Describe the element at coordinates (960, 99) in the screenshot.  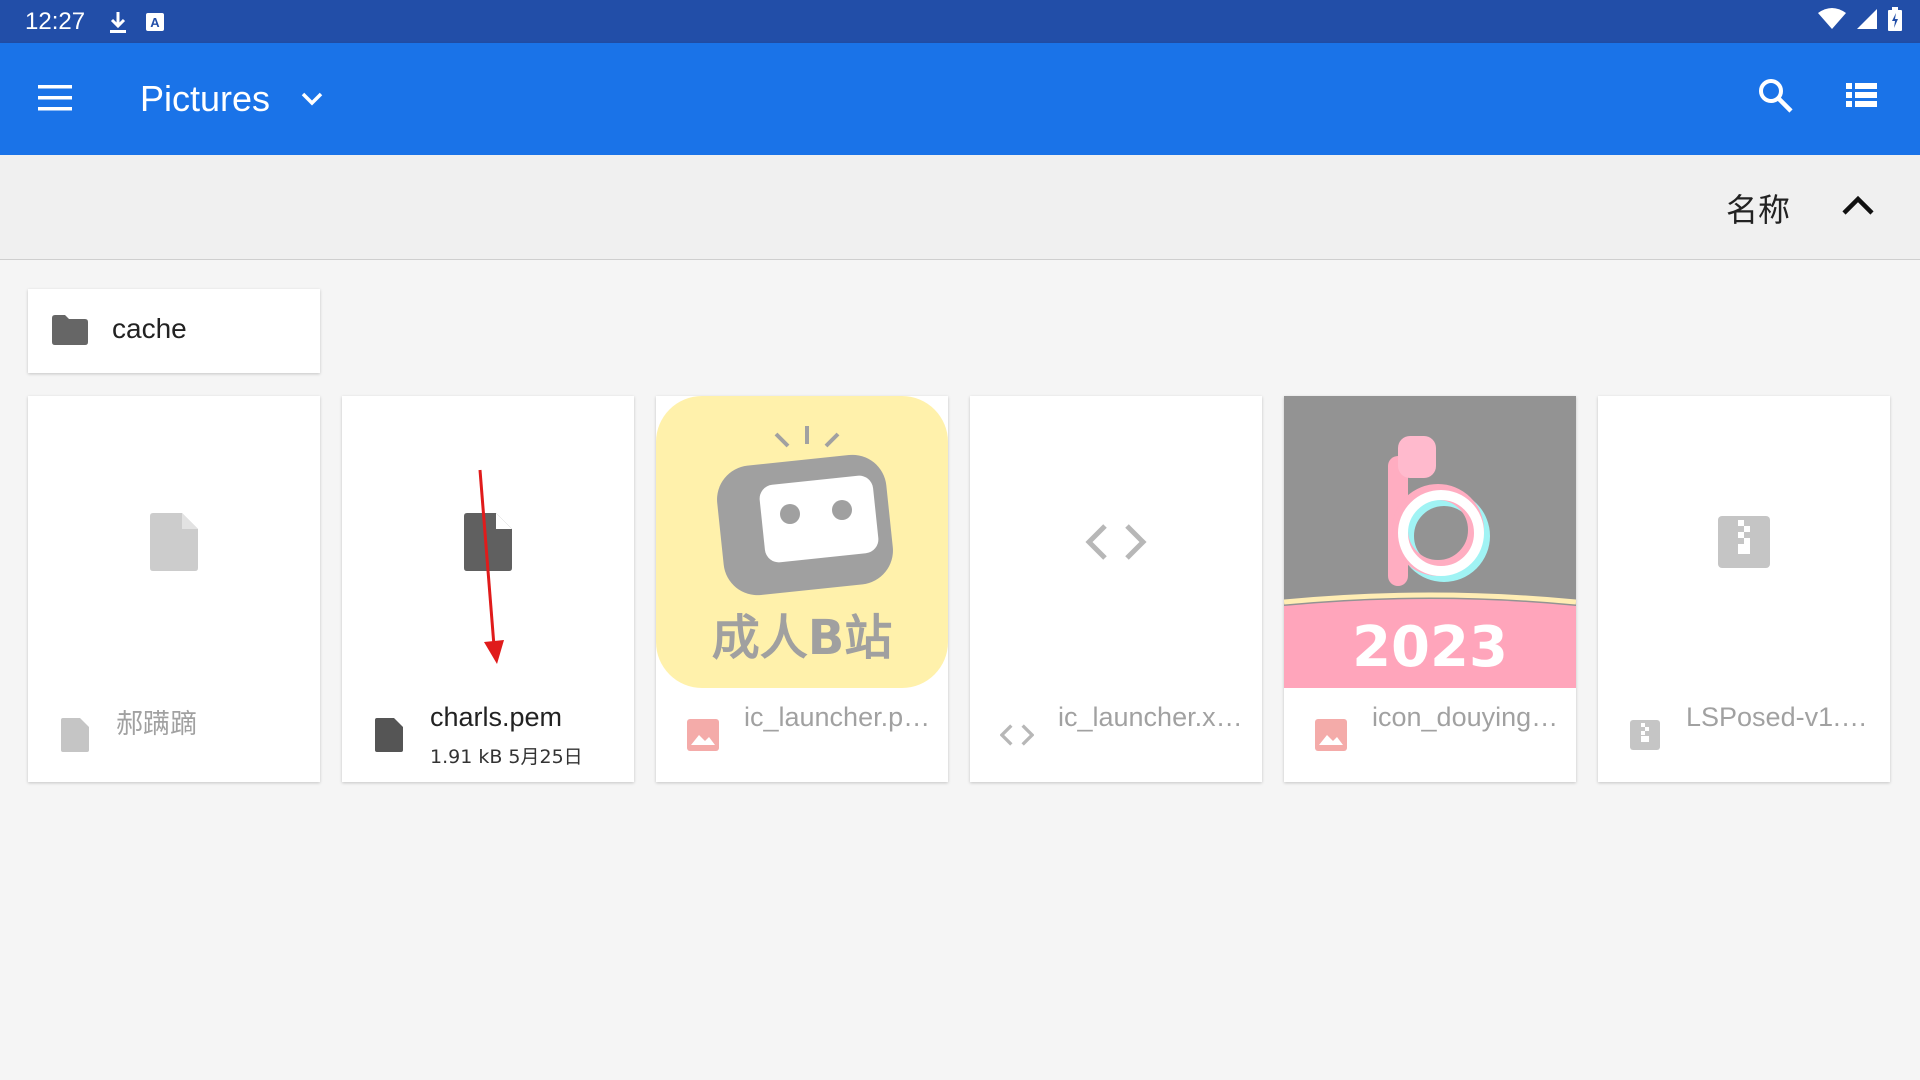
I see `app-bar: Pictures` at that location.